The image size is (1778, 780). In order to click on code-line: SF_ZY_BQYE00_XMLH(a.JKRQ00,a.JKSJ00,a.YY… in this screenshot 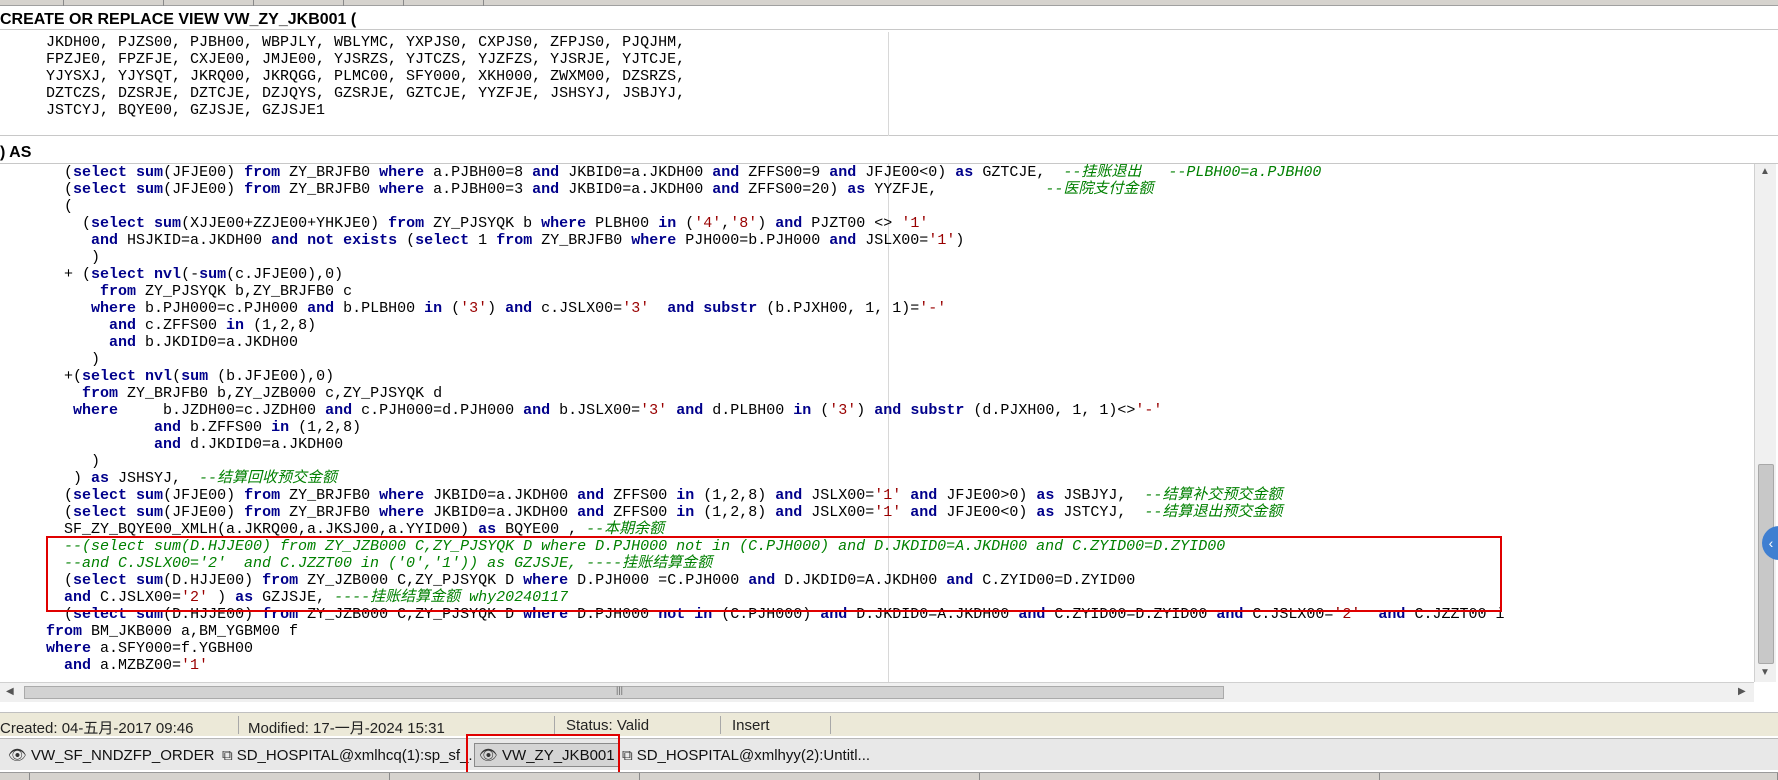, I will do `click(775, 529)`.